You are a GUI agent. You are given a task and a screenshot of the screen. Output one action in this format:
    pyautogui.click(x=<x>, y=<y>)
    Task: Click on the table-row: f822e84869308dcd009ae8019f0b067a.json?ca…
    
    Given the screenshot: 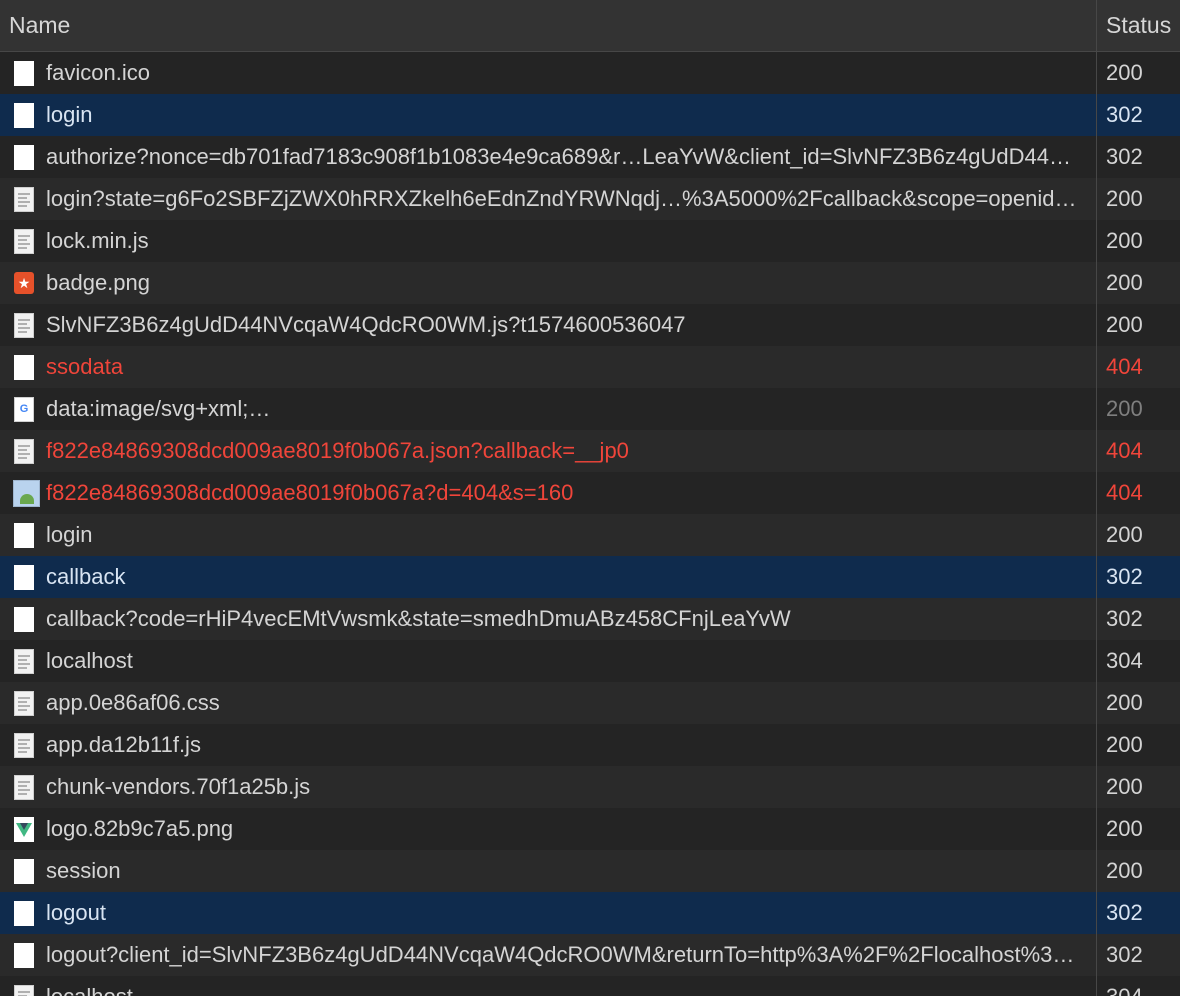 What is the action you would take?
    pyautogui.click(x=590, y=451)
    